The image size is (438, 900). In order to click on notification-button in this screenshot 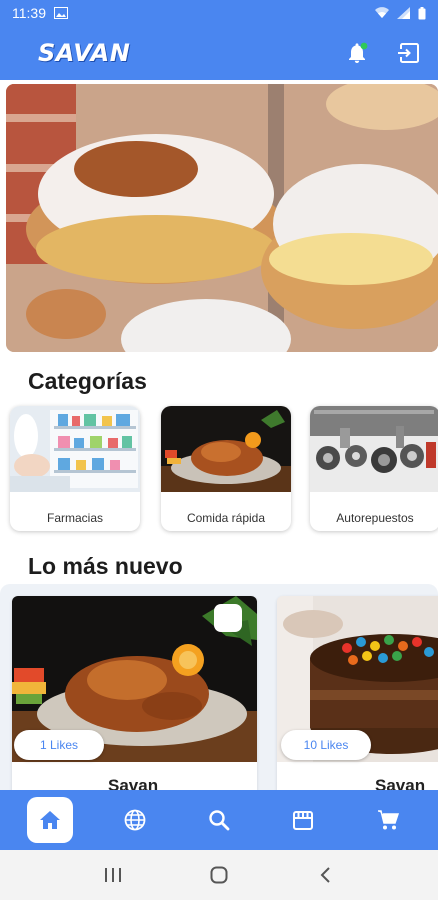, I will do `click(357, 53)`.